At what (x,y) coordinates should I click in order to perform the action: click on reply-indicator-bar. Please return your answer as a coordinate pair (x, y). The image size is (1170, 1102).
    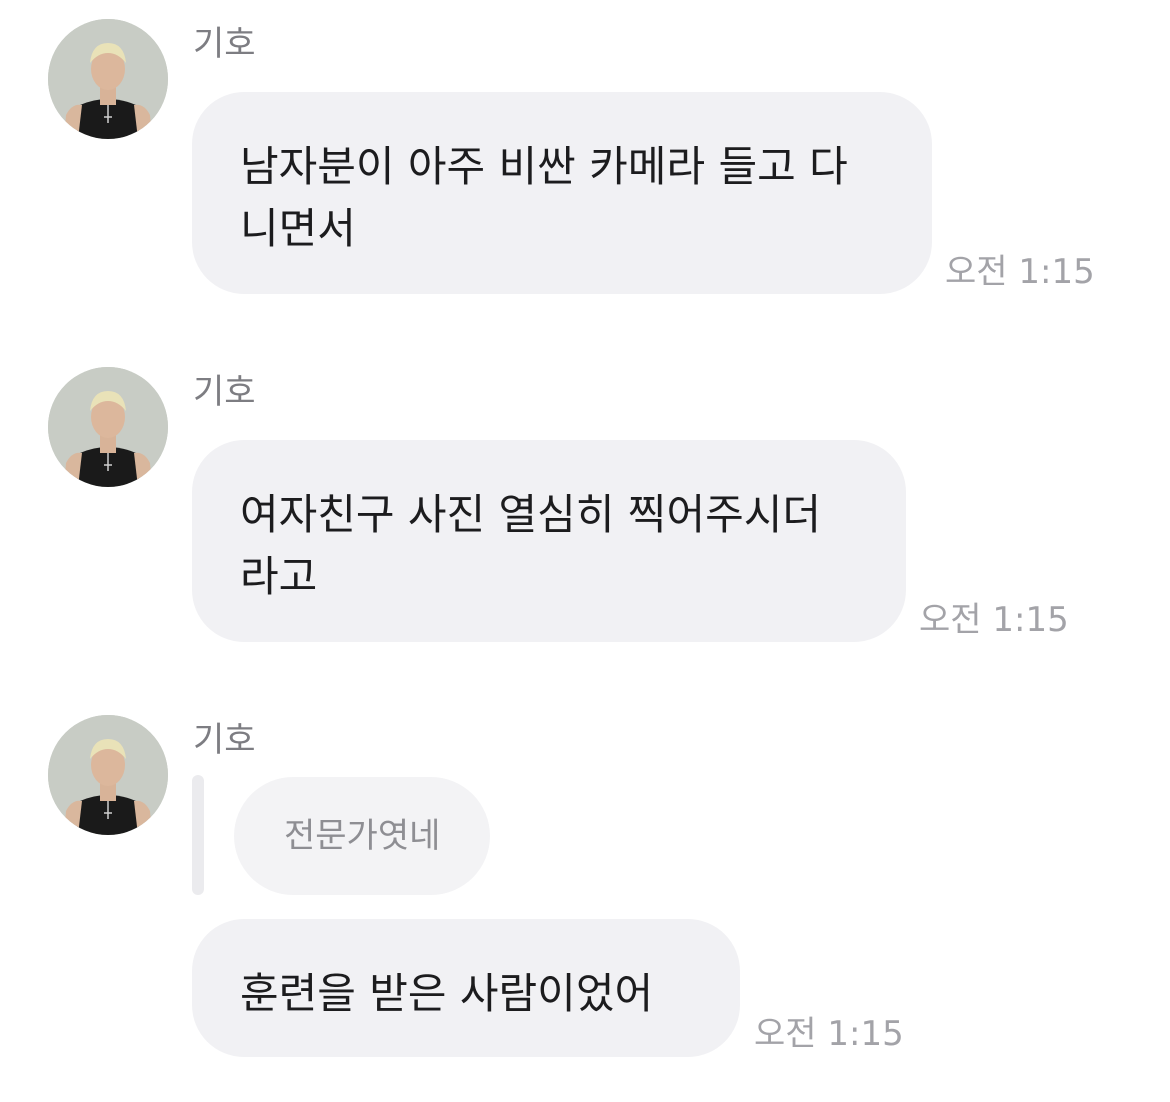
    Looking at the image, I should click on (198, 835).